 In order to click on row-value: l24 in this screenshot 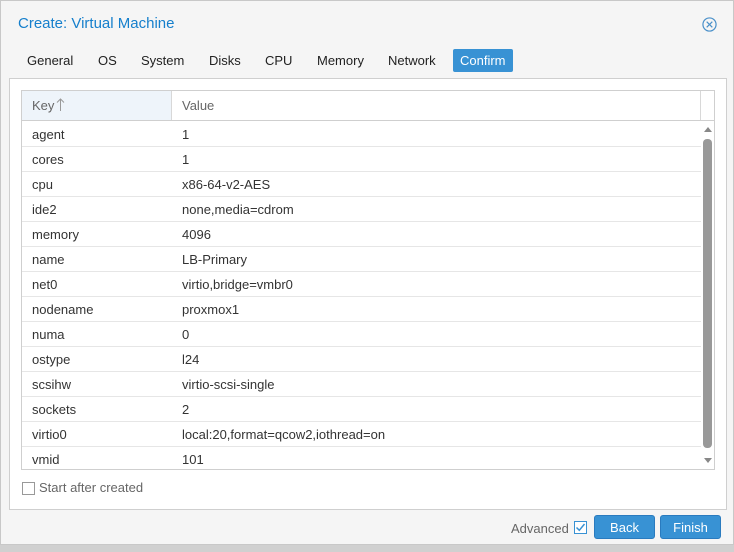, I will do `click(191, 359)`.